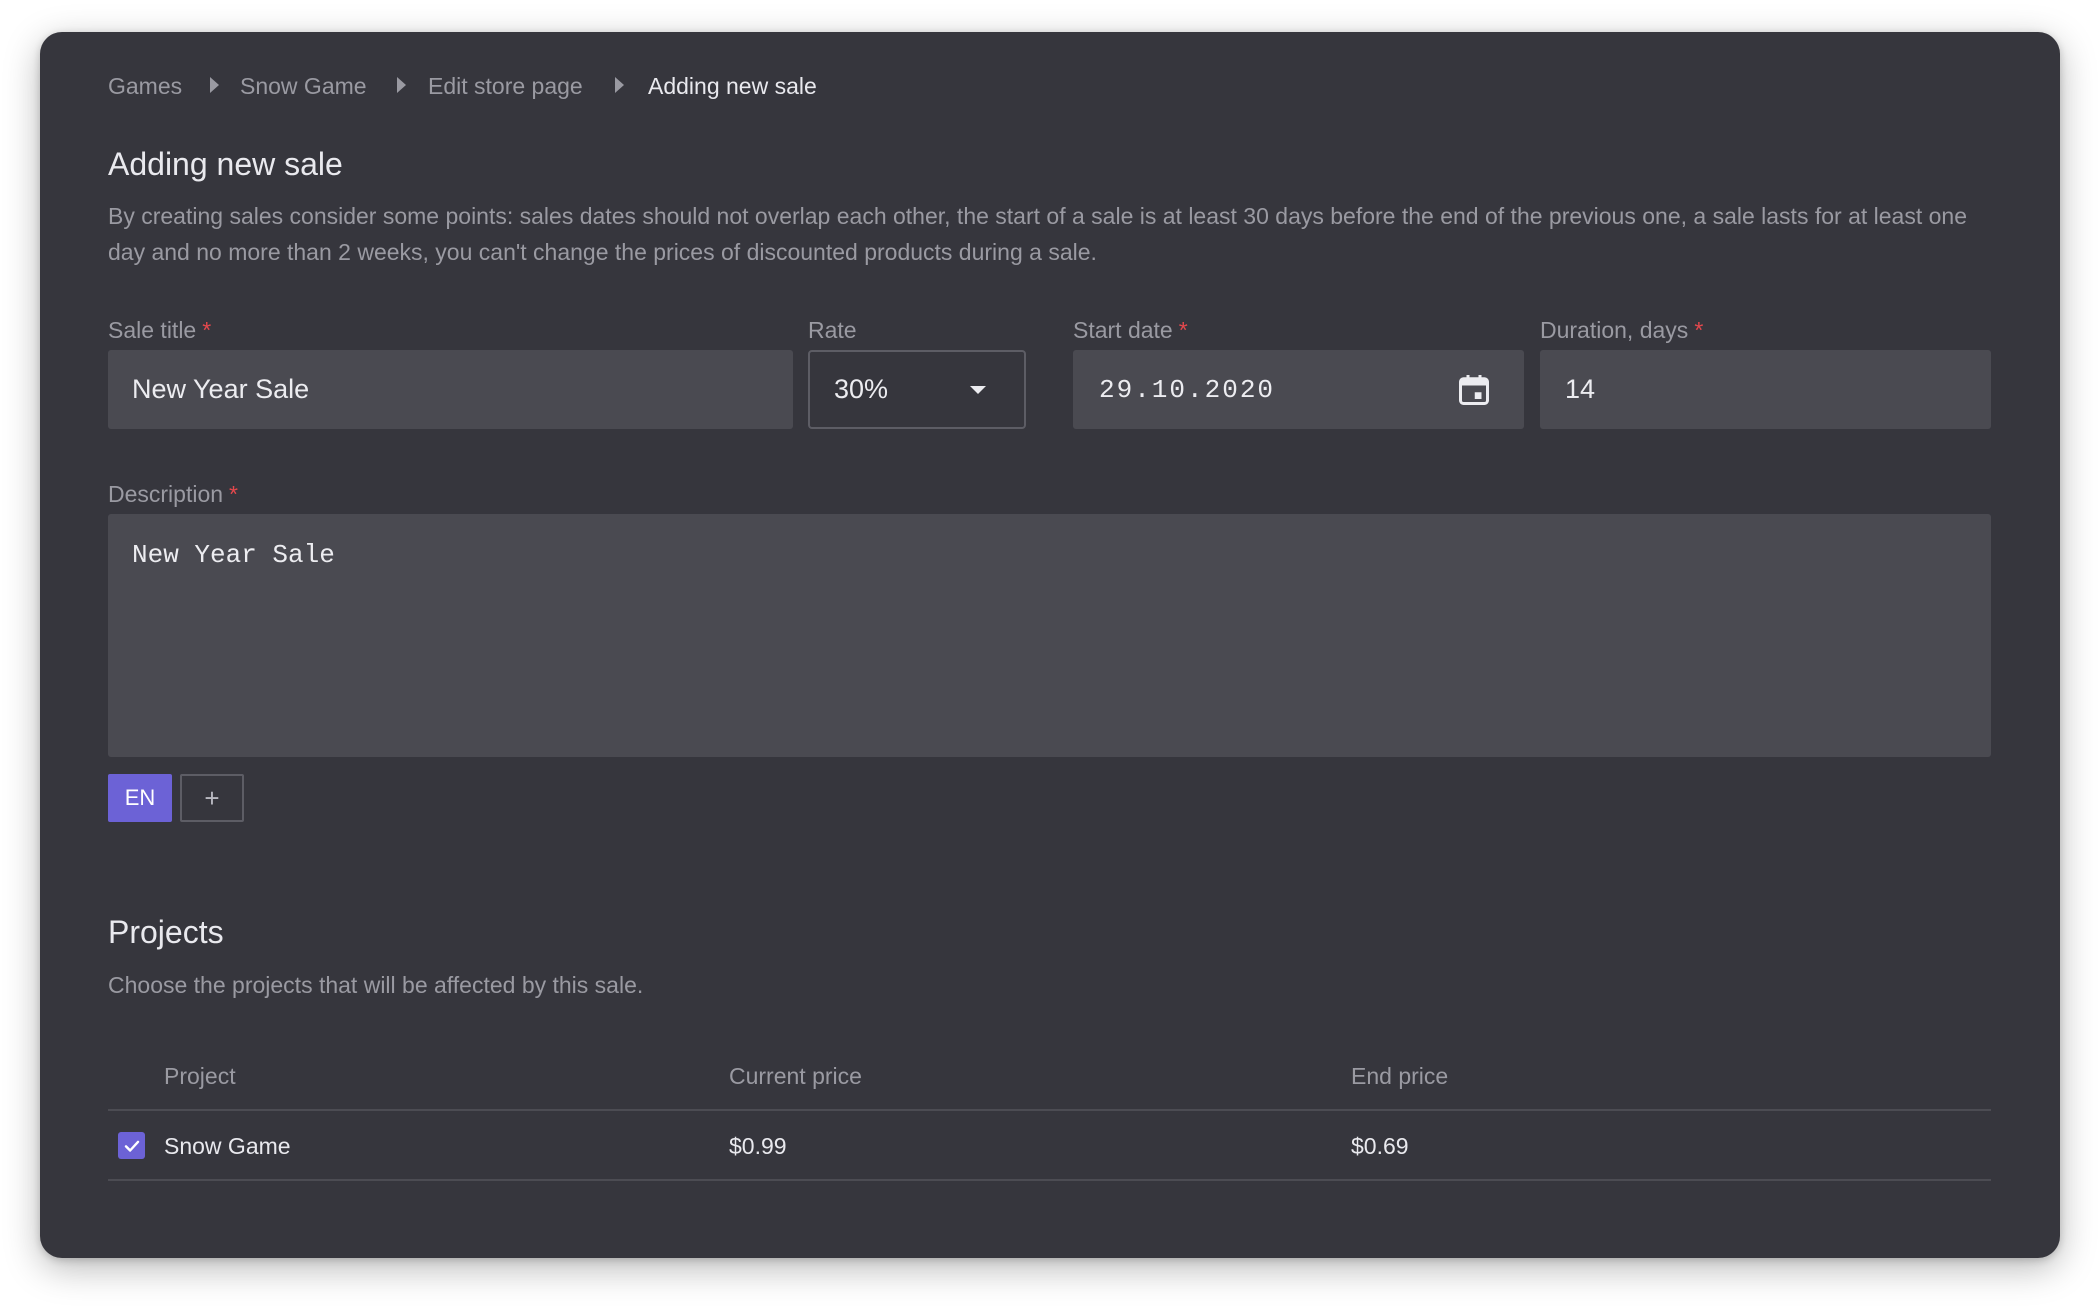 The height and width of the screenshot is (1306, 2100). I want to click on duration-value: 14, so click(1580, 389).